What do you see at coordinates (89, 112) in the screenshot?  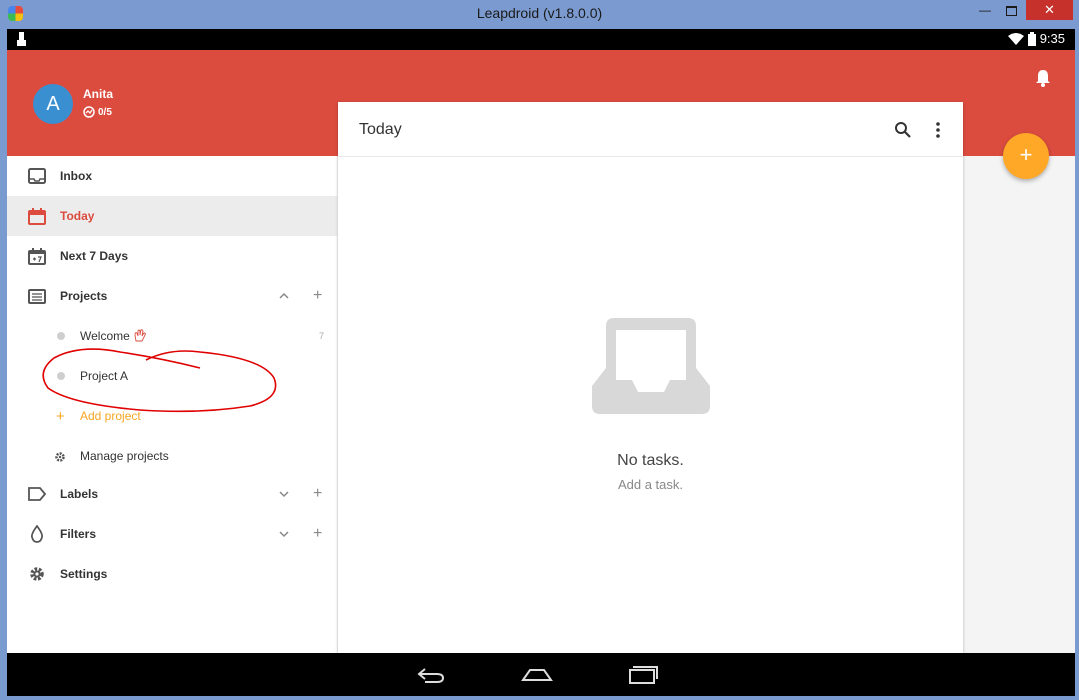 I see `karma-icon` at bounding box center [89, 112].